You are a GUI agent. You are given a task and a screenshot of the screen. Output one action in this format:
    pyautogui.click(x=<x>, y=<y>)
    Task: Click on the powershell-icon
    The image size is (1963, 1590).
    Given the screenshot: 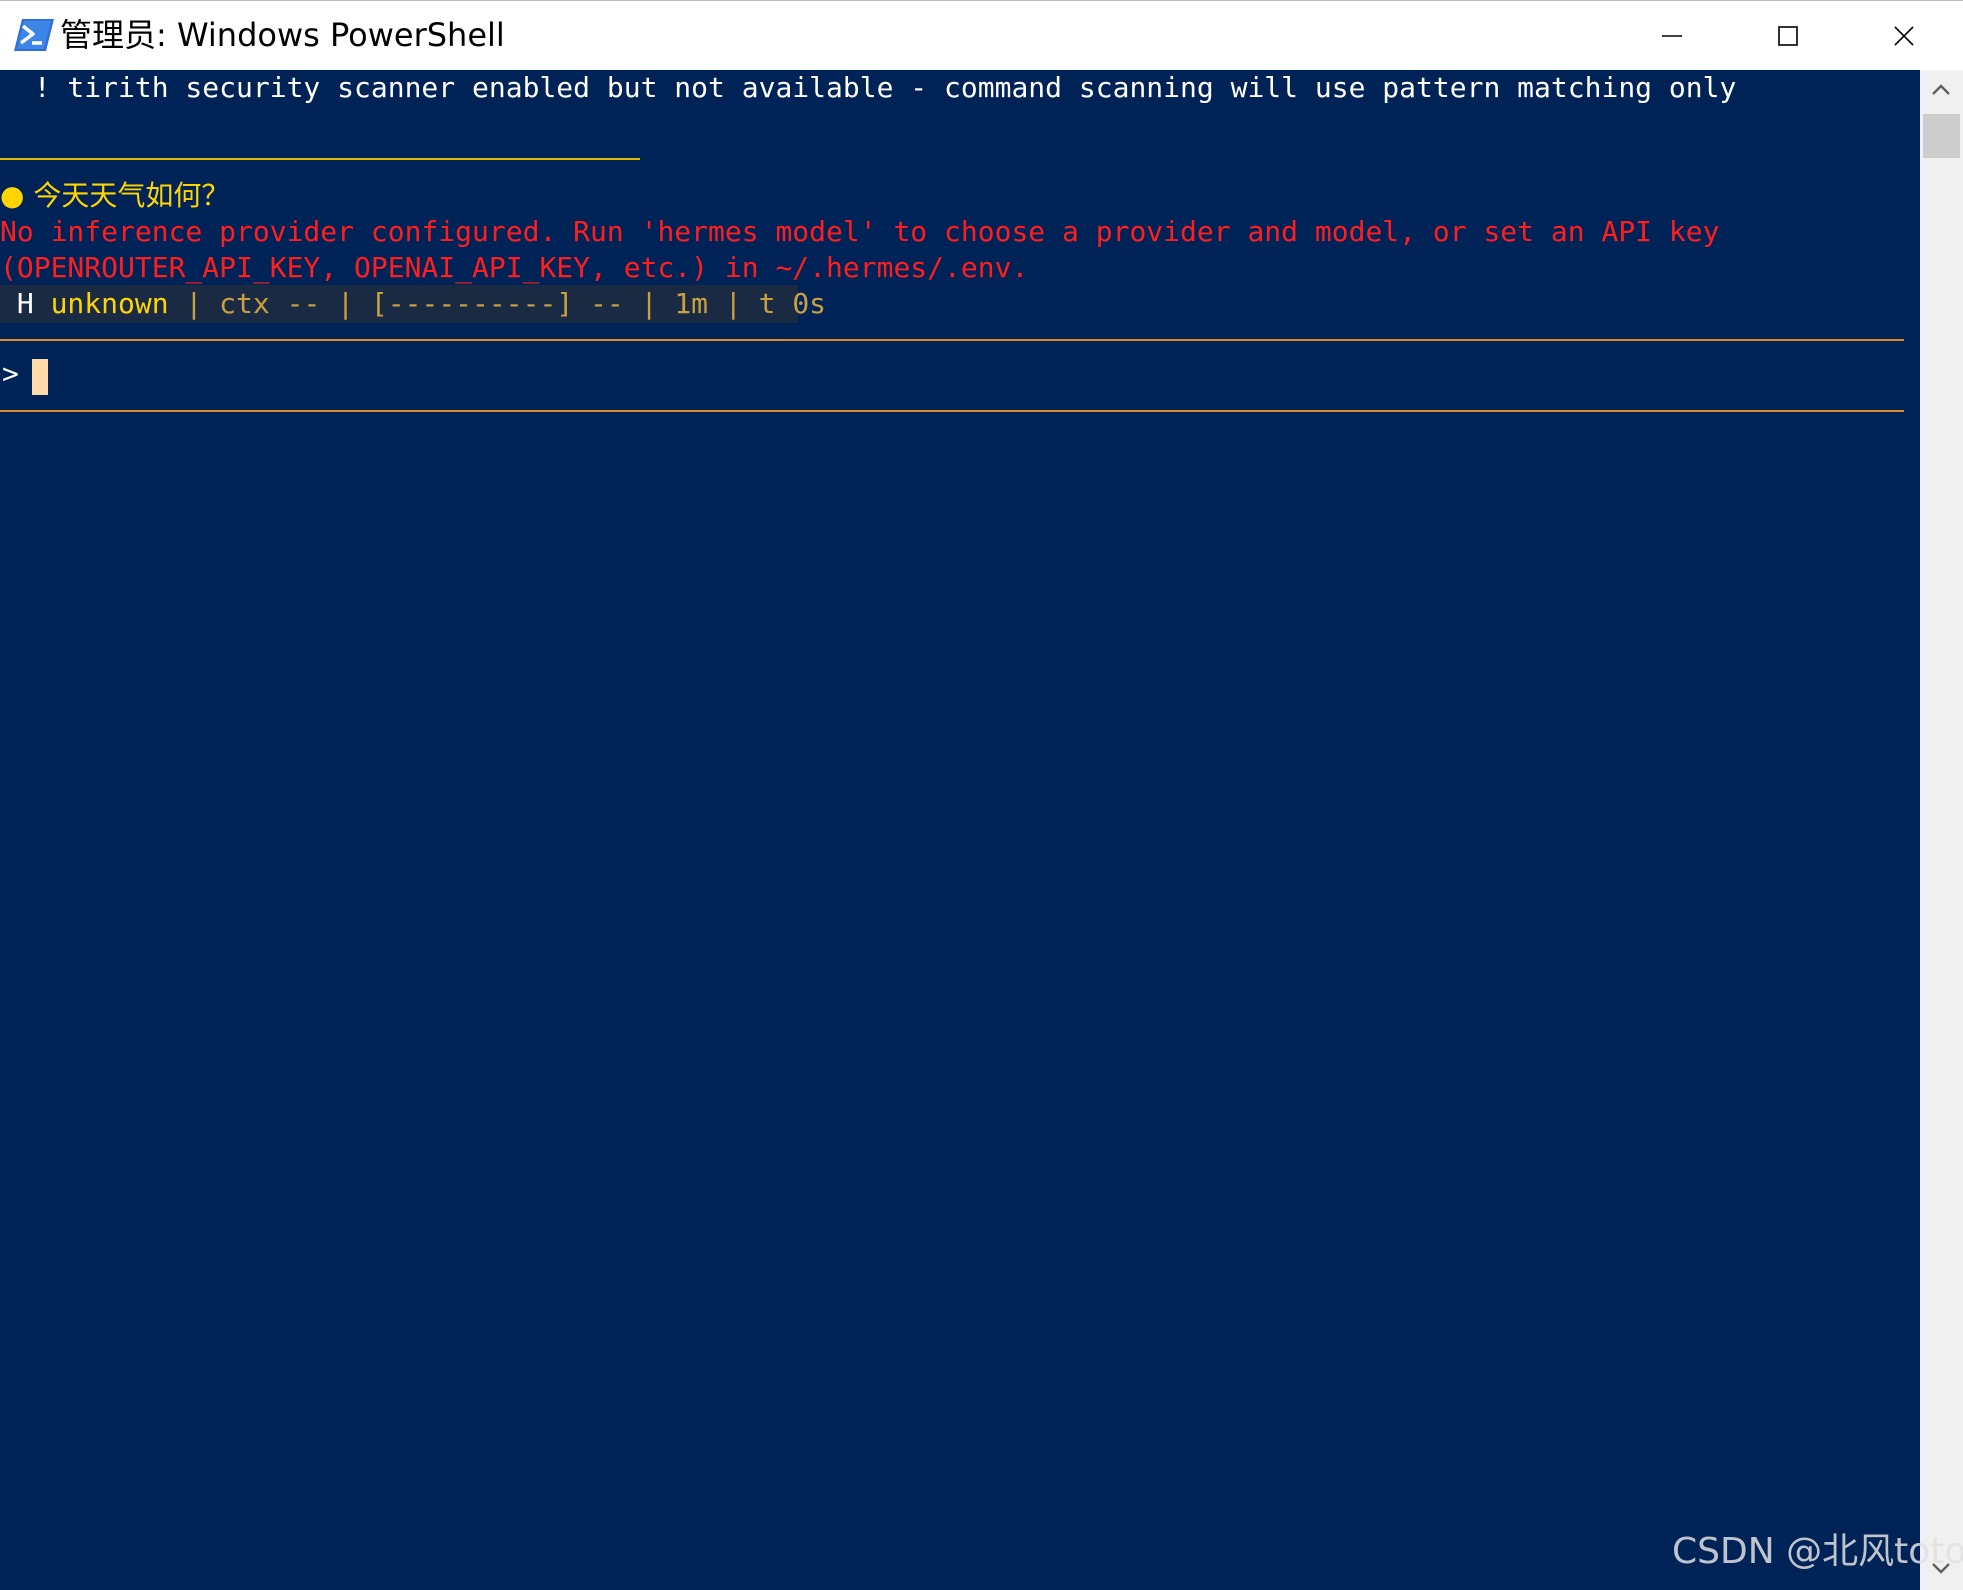 What is the action you would take?
    pyautogui.click(x=34, y=35)
    